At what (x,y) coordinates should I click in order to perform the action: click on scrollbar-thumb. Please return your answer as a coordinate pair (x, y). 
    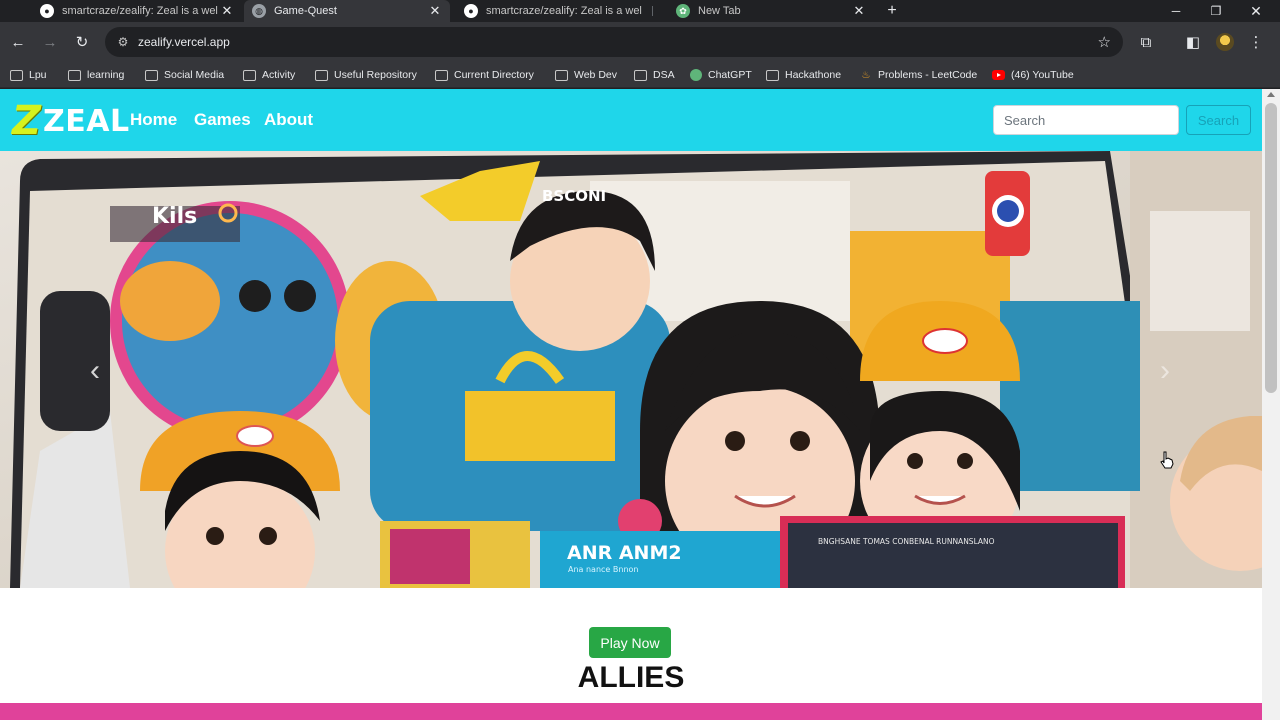
    Looking at the image, I should click on (1271, 248).